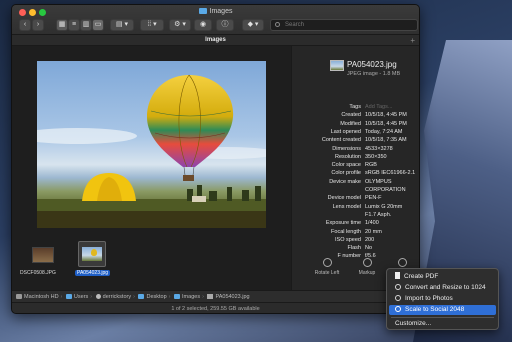 This screenshot has width=512, height=342. What do you see at coordinates (225, 25) in the screenshot?
I see `get-info-button: ⓘ` at bounding box center [225, 25].